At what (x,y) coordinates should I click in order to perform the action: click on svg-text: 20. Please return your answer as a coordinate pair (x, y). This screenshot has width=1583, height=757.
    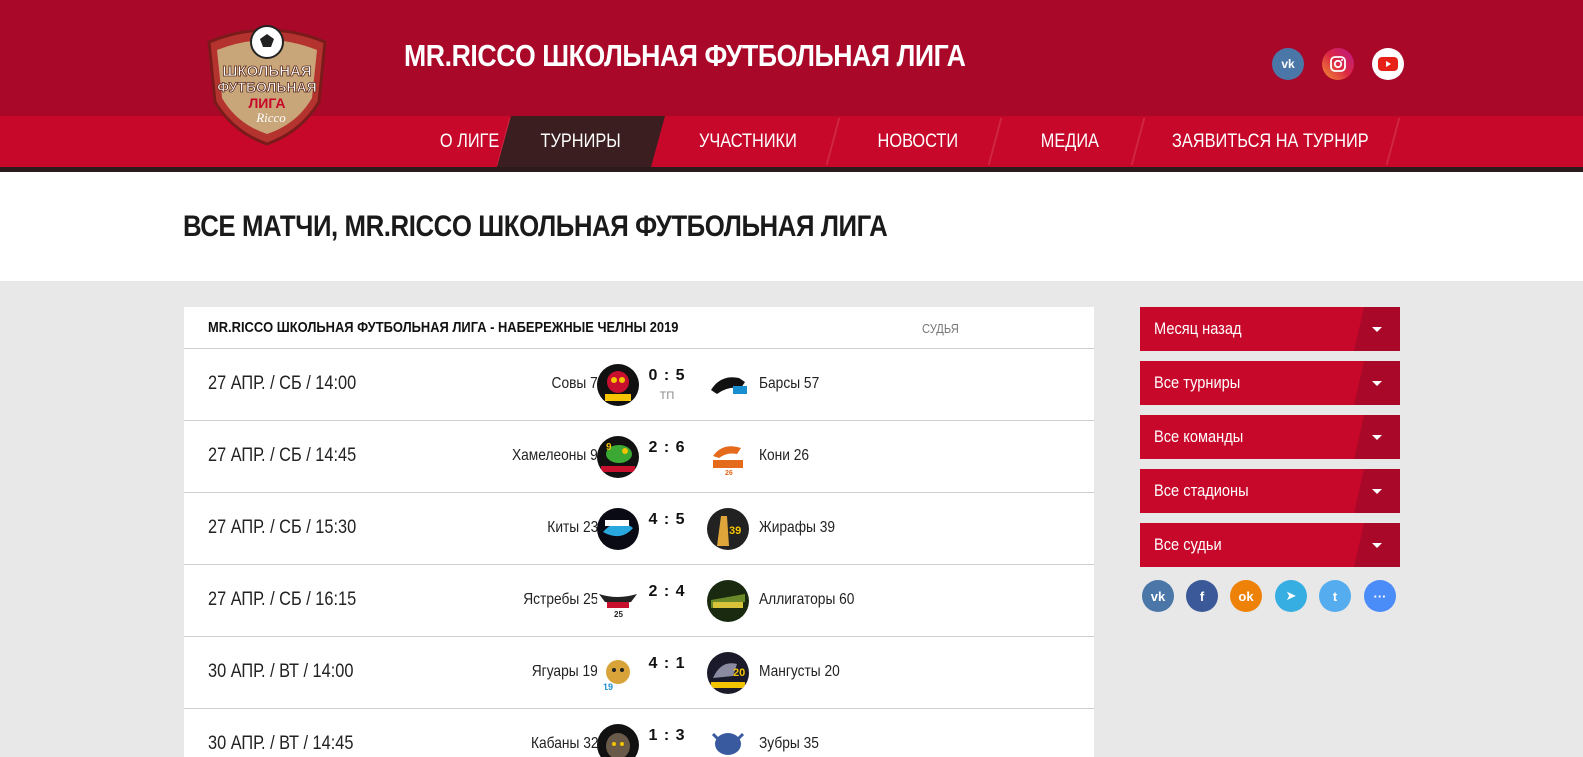
    Looking at the image, I should click on (739, 673).